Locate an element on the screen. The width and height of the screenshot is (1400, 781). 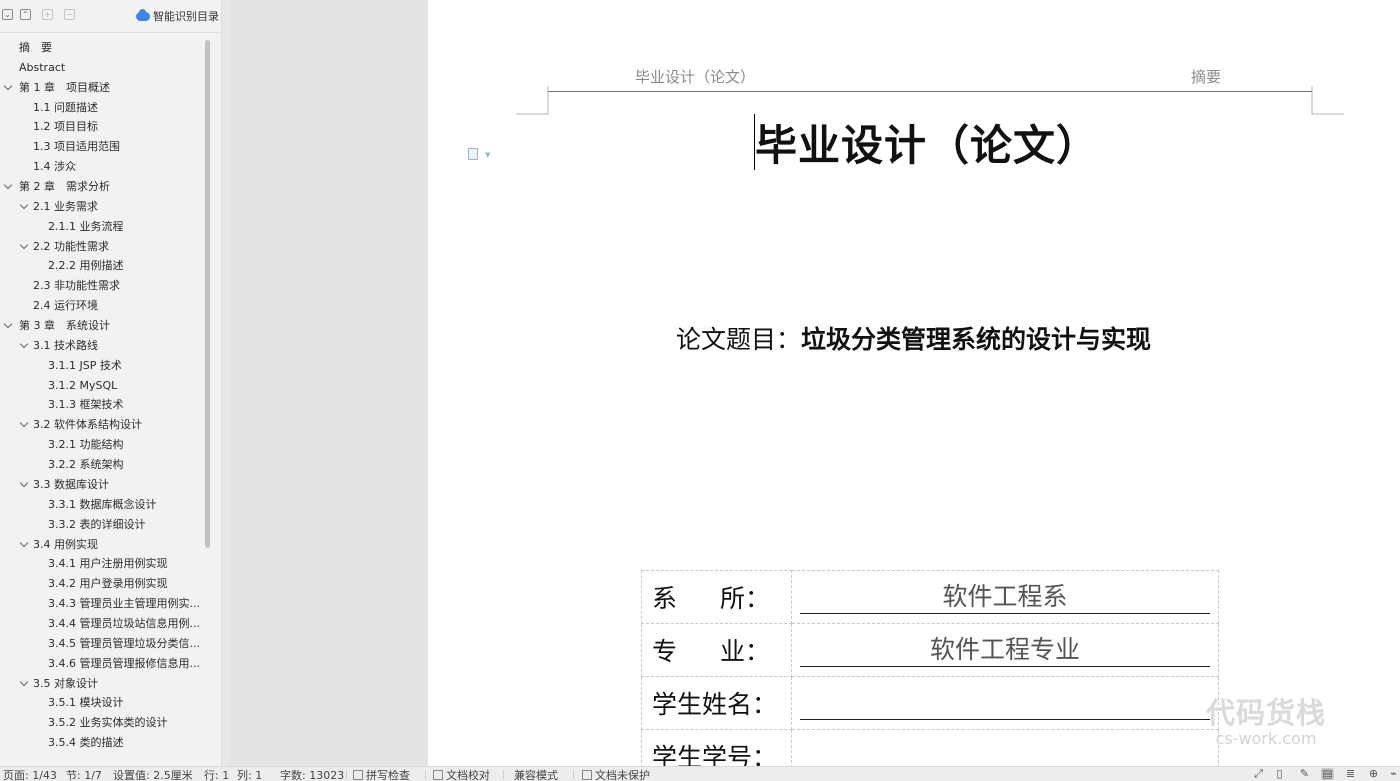
student-name-value is located at coordinates (1005, 703).